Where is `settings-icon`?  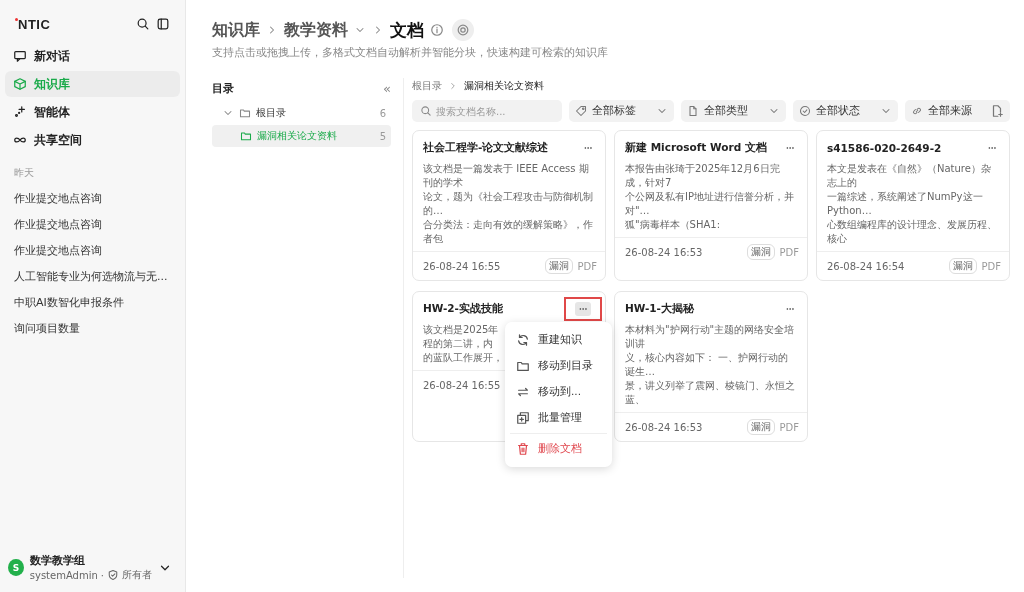 settings-icon is located at coordinates (463, 30).